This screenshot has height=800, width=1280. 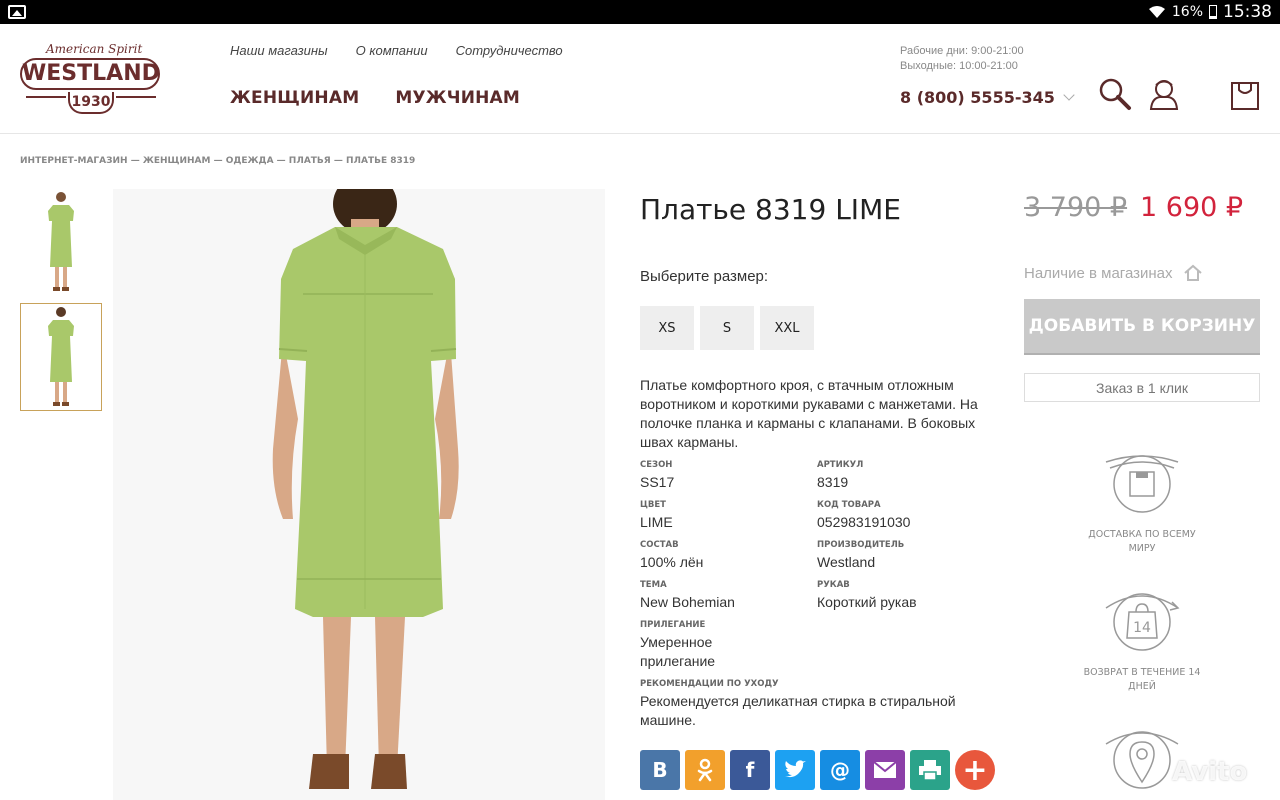 What do you see at coordinates (392, 50) in the screenshot?
I see `nav-about-link: О компании` at bounding box center [392, 50].